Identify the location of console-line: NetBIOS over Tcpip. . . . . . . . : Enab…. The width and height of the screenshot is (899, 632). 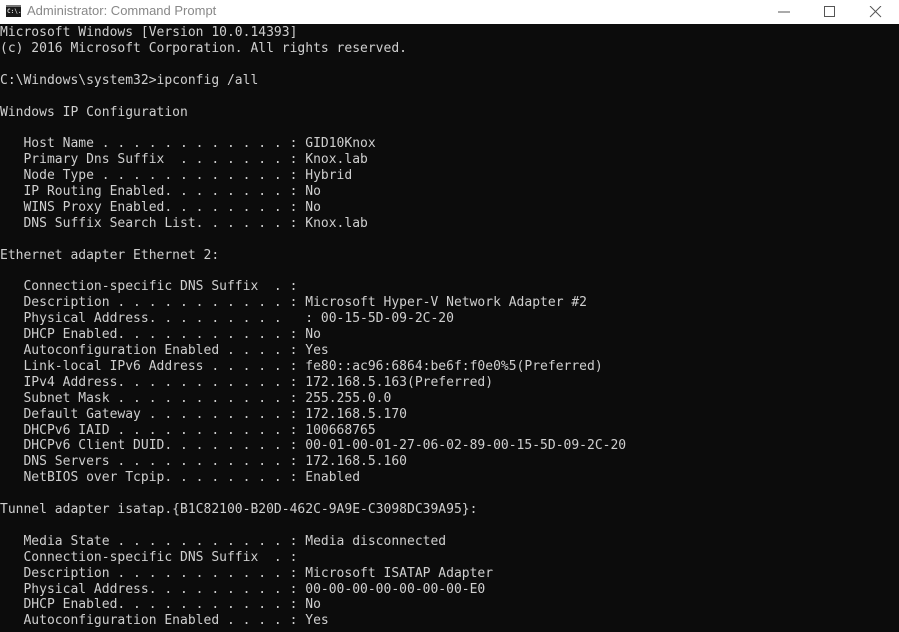
(180, 478).